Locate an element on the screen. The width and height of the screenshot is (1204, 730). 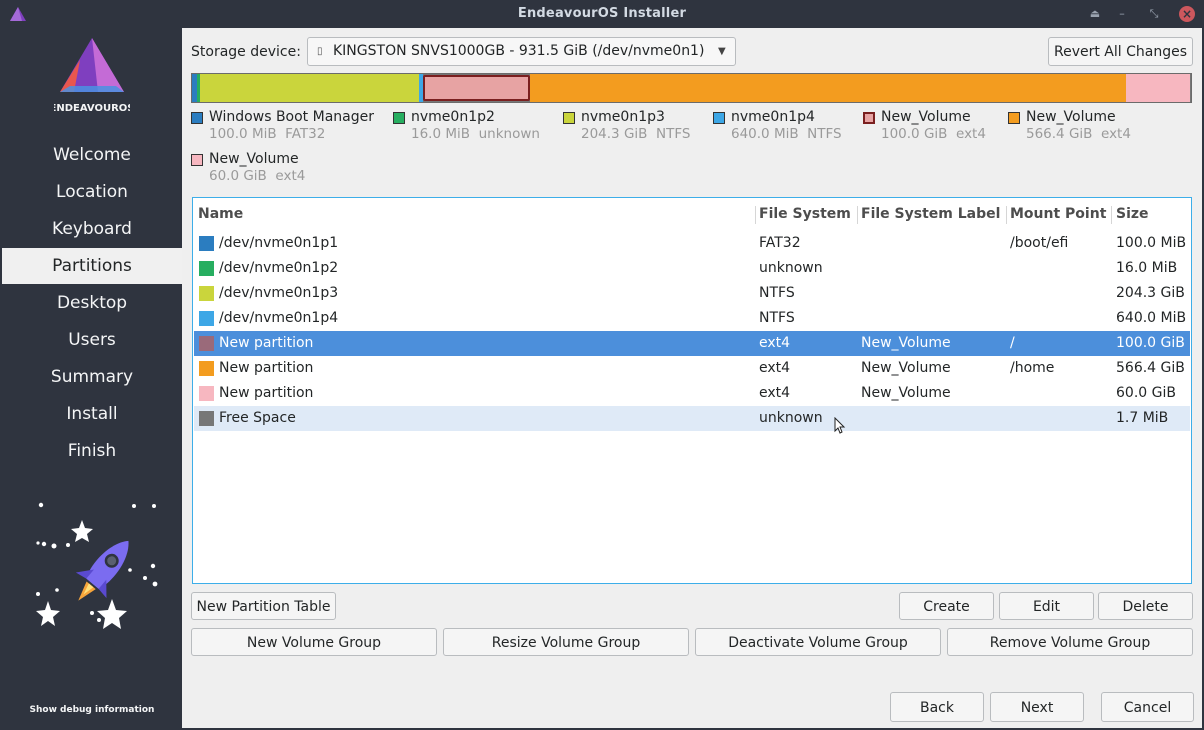
legend-info: 16.0 MiB unknown is located at coordinates (475, 134).